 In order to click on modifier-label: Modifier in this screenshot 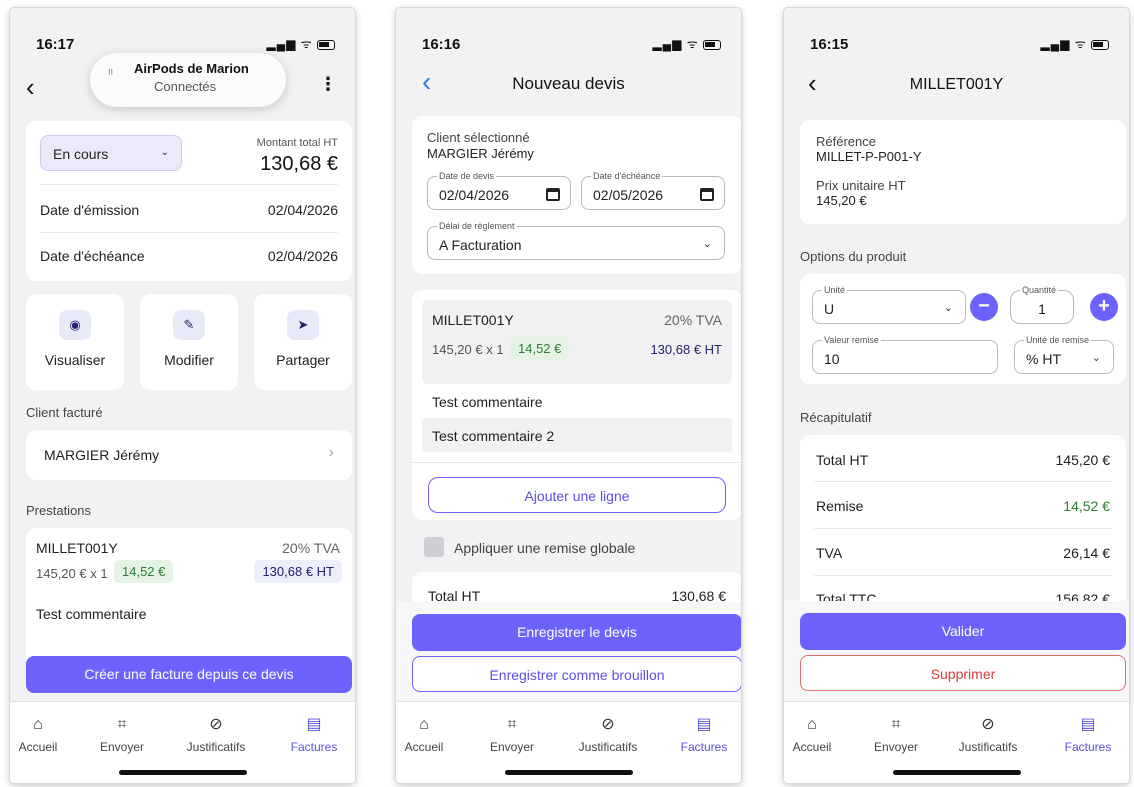, I will do `click(189, 360)`.